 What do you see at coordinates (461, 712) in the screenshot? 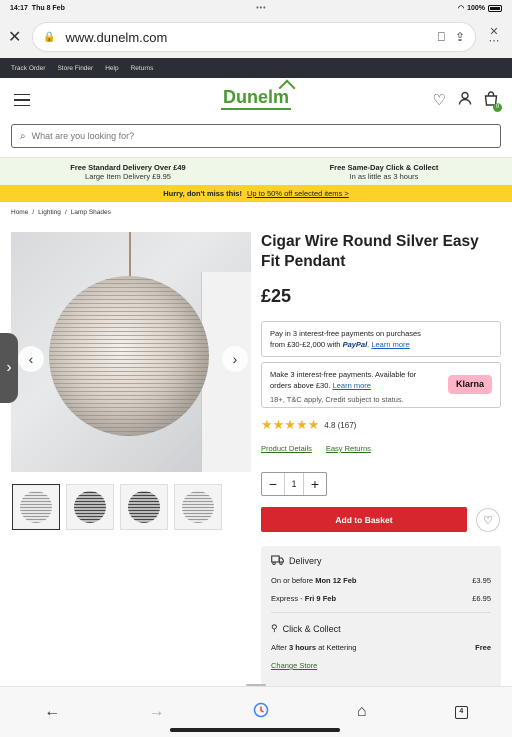
I see `tabs-icon: 4` at bounding box center [461, 712].